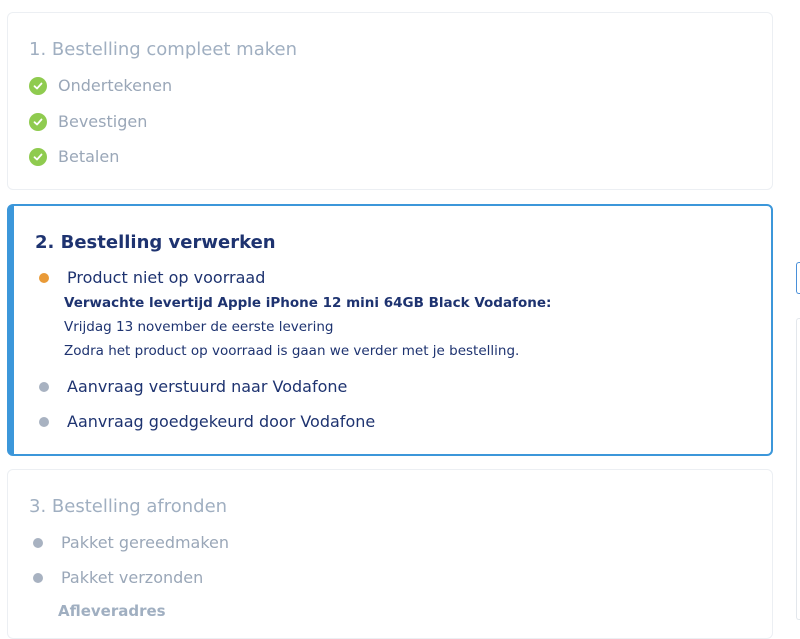 The image size is (800, 639). Describe the element at coordinates (132, 577) in the screenshot. I see `step-label: Pakket verzonden` at that location.